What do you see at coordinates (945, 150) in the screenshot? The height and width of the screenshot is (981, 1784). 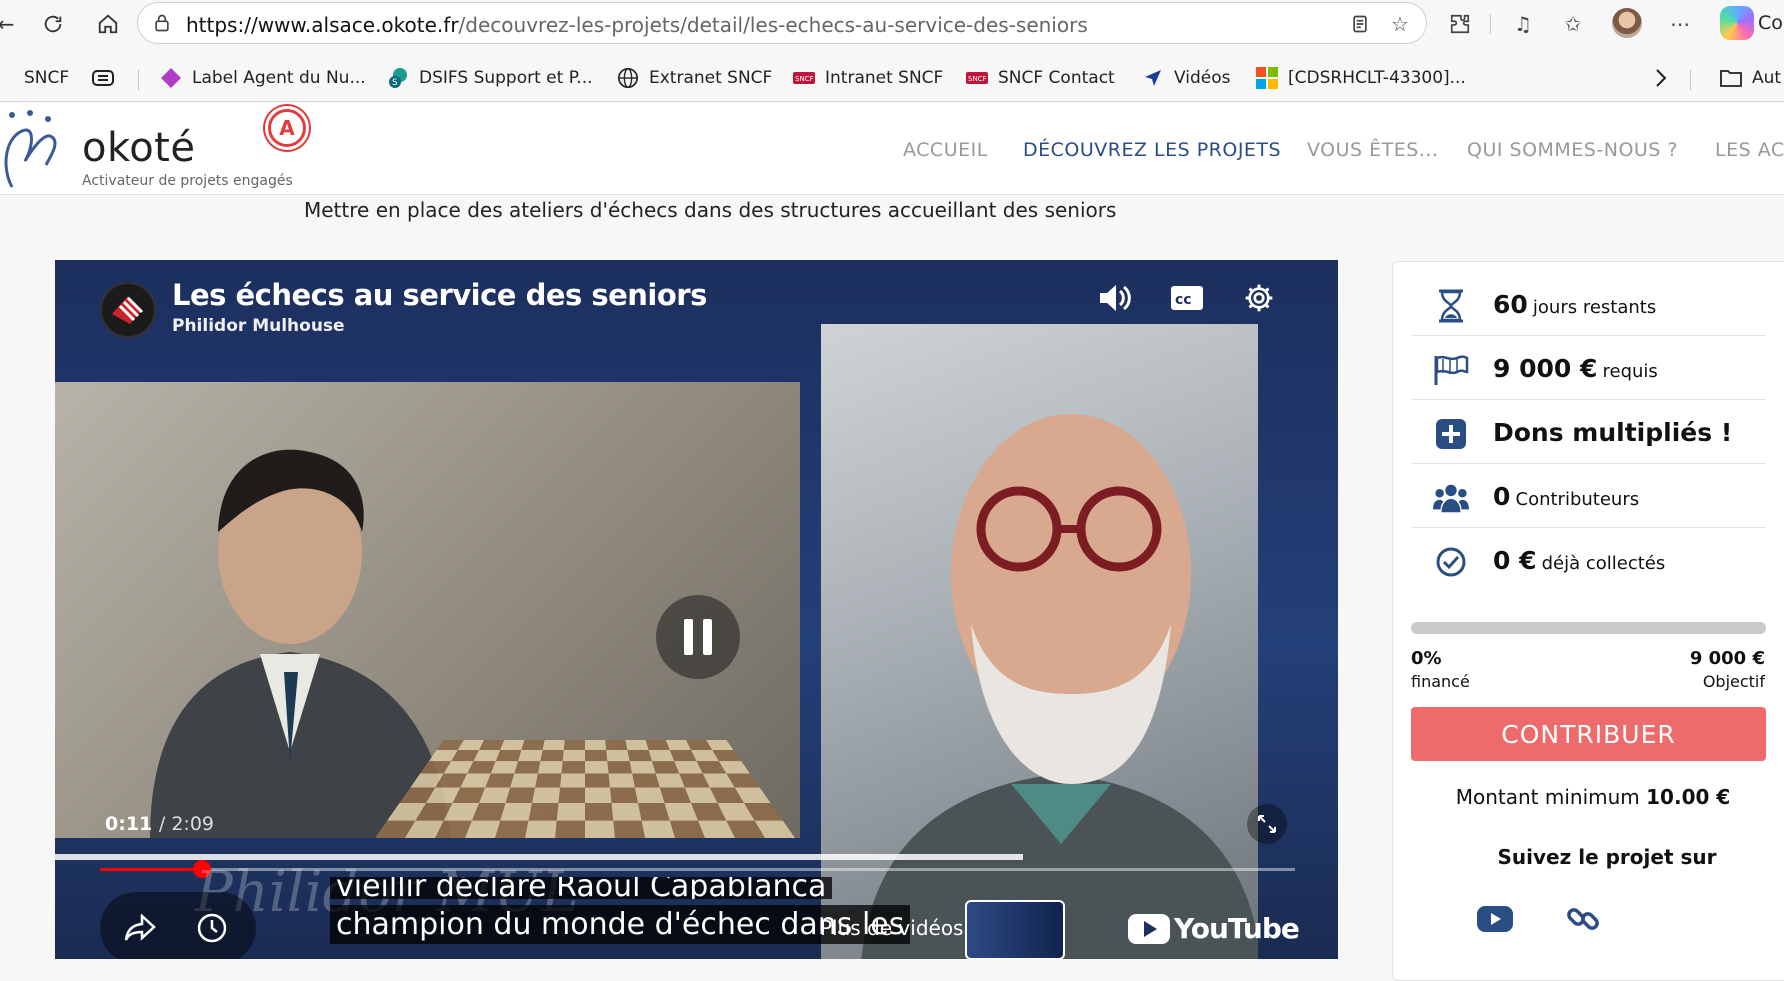 I see `menu-accueil: ACCUEIL` at bounding box center [945, 150].